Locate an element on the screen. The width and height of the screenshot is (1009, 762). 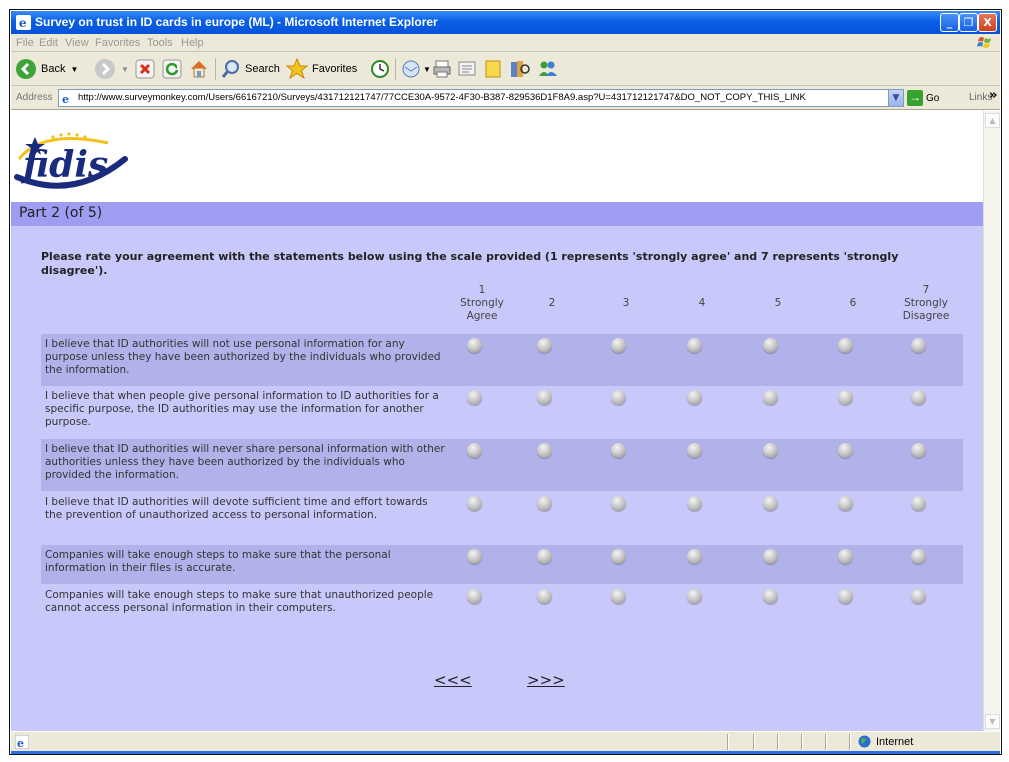
page-icon: e is located at coordinates (67, 98).